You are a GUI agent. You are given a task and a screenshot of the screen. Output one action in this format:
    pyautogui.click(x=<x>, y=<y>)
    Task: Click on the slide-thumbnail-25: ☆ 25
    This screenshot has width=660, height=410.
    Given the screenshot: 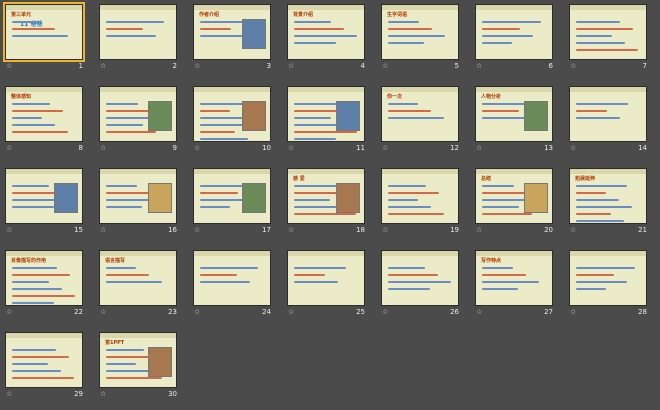 What is the action you would take?
    pyautogui.click(x=326, y=283)
    